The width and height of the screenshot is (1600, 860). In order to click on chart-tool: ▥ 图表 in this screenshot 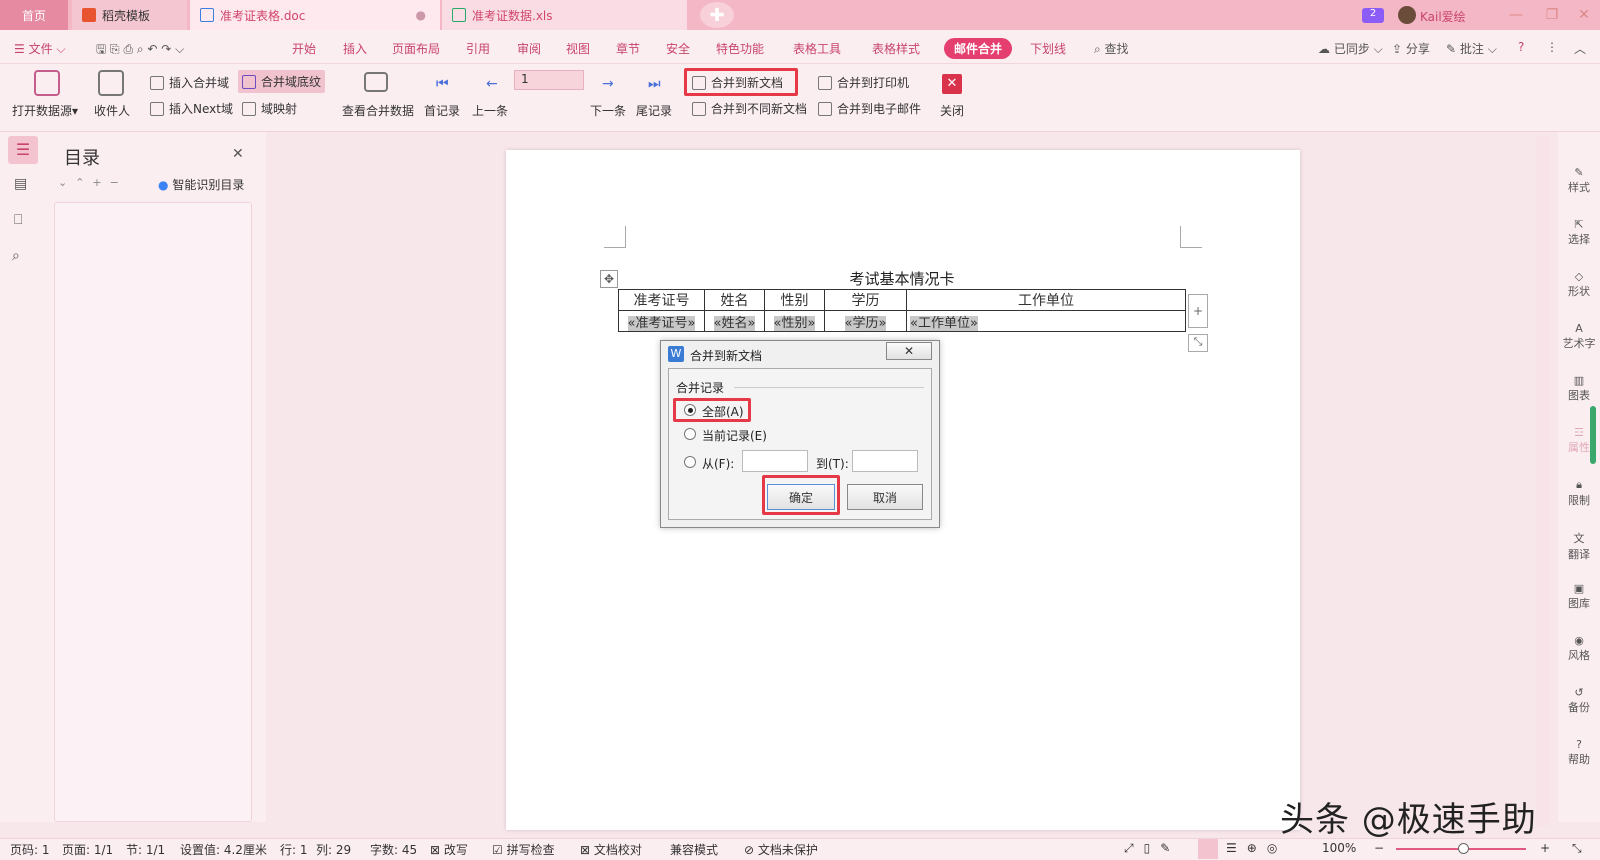, I will do `click(1579, 388)`.